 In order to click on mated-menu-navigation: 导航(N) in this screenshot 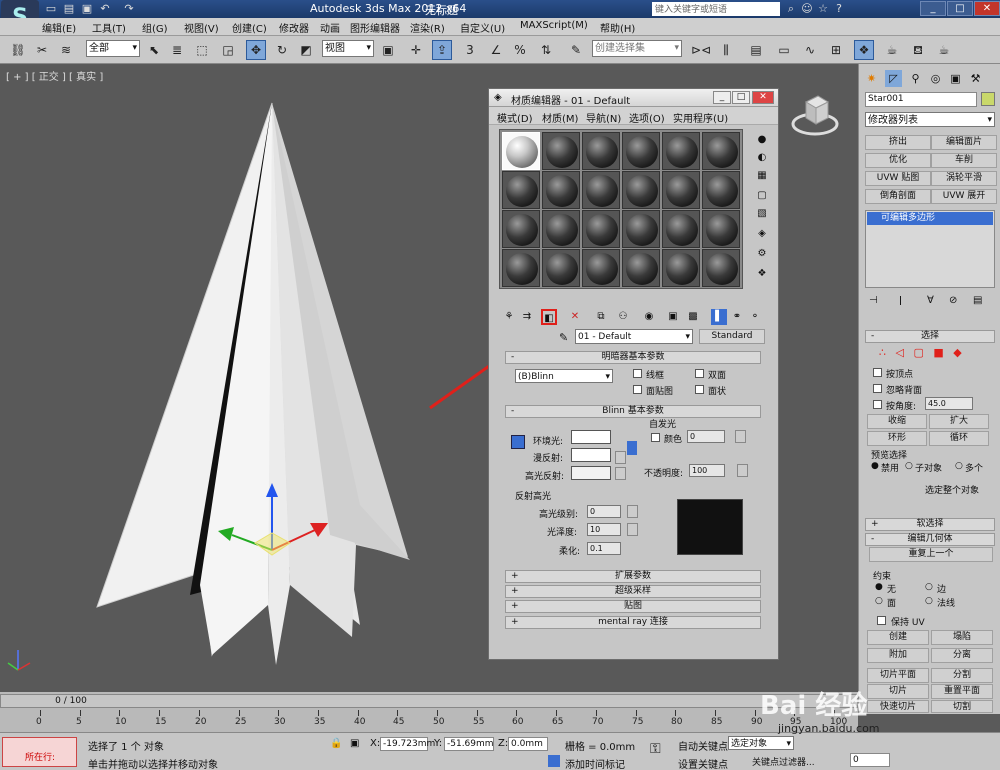, I will do `click(603, 117)`.